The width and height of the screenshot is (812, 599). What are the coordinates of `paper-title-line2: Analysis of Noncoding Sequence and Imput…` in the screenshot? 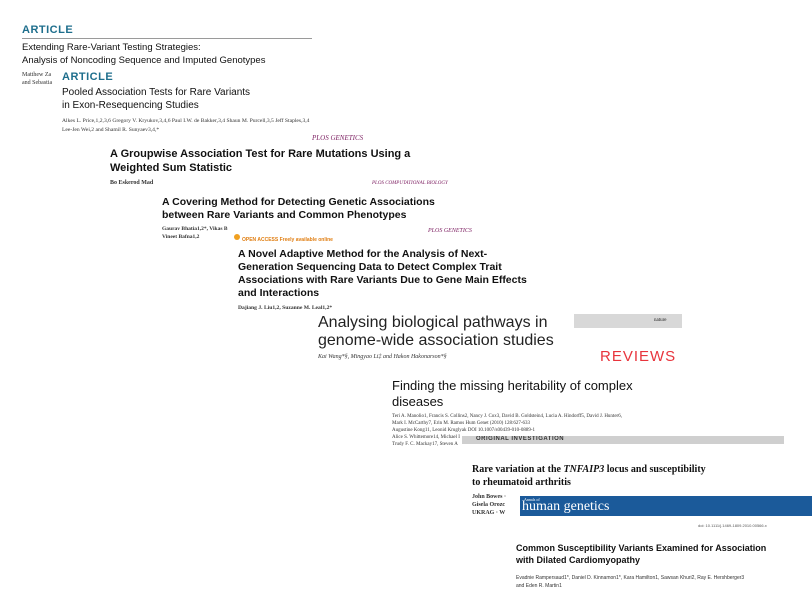 It's located at (144, 60).